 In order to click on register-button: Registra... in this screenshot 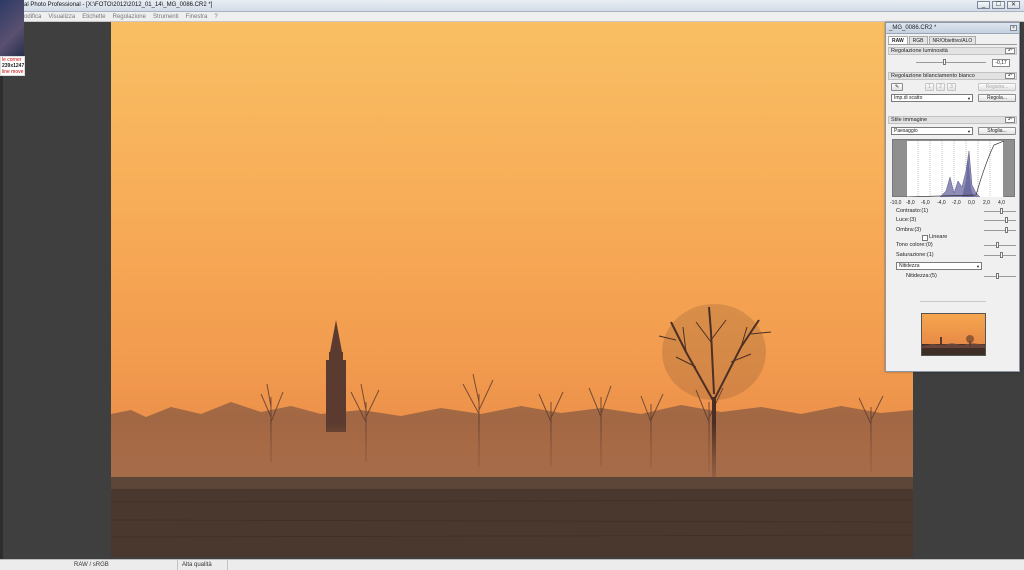, I will do `click(997, 87)`.